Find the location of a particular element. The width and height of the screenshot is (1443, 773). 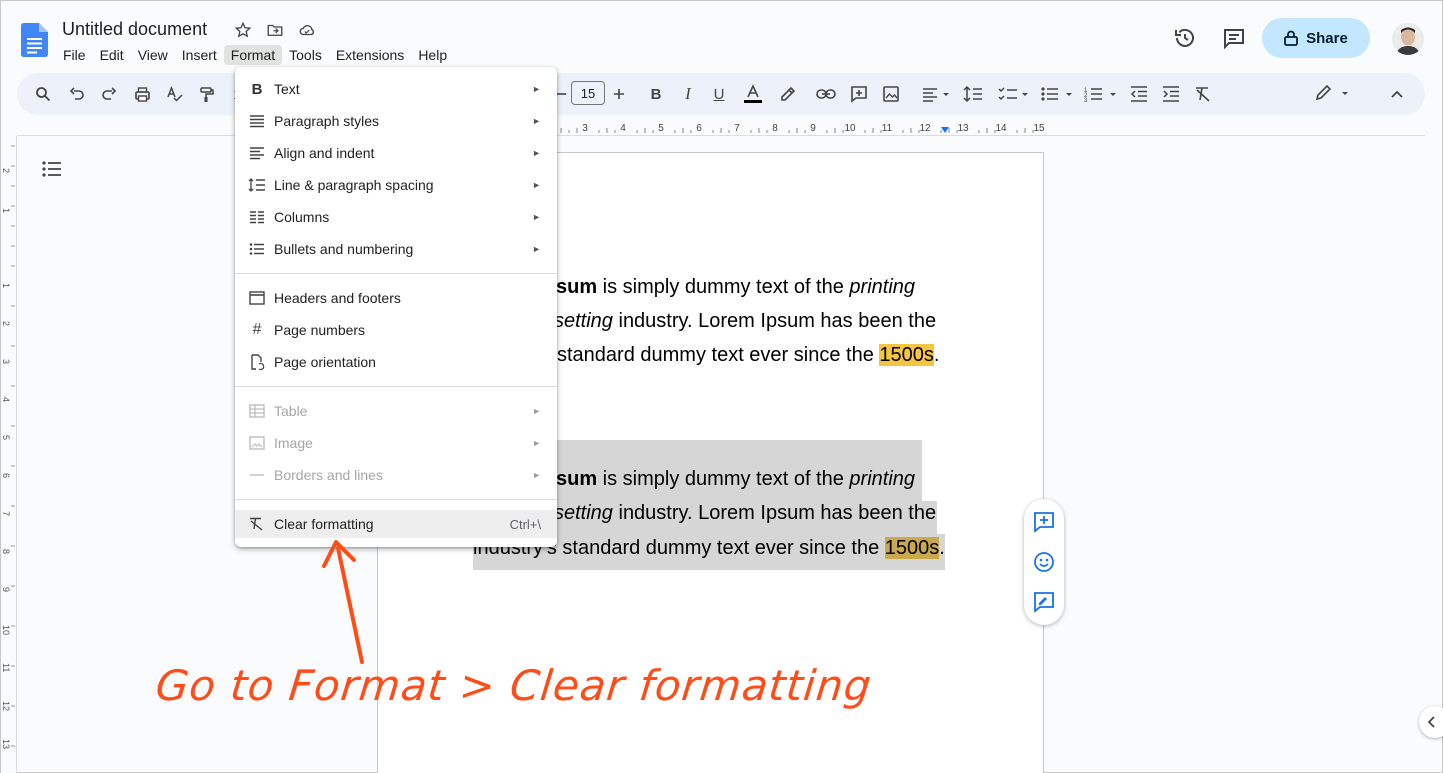

decrease-indent-icon is located at coordinates (1139, 94).